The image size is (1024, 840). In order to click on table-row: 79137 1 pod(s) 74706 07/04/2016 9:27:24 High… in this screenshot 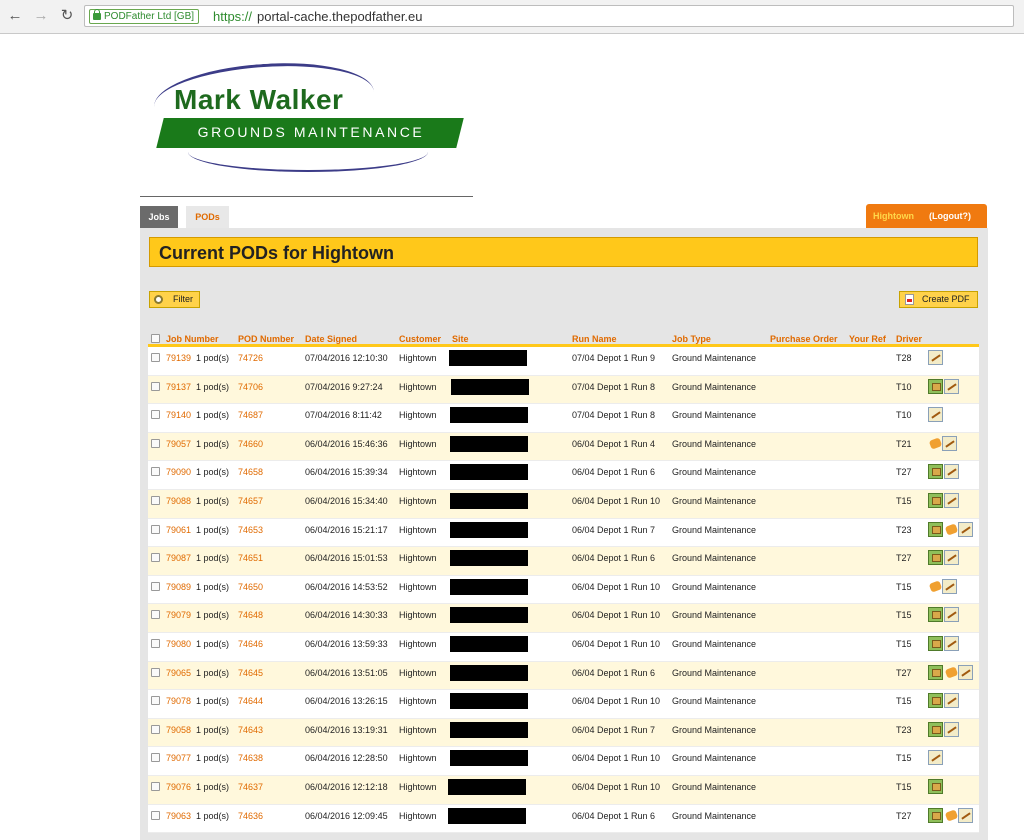, I will do `click(563, 390)`.